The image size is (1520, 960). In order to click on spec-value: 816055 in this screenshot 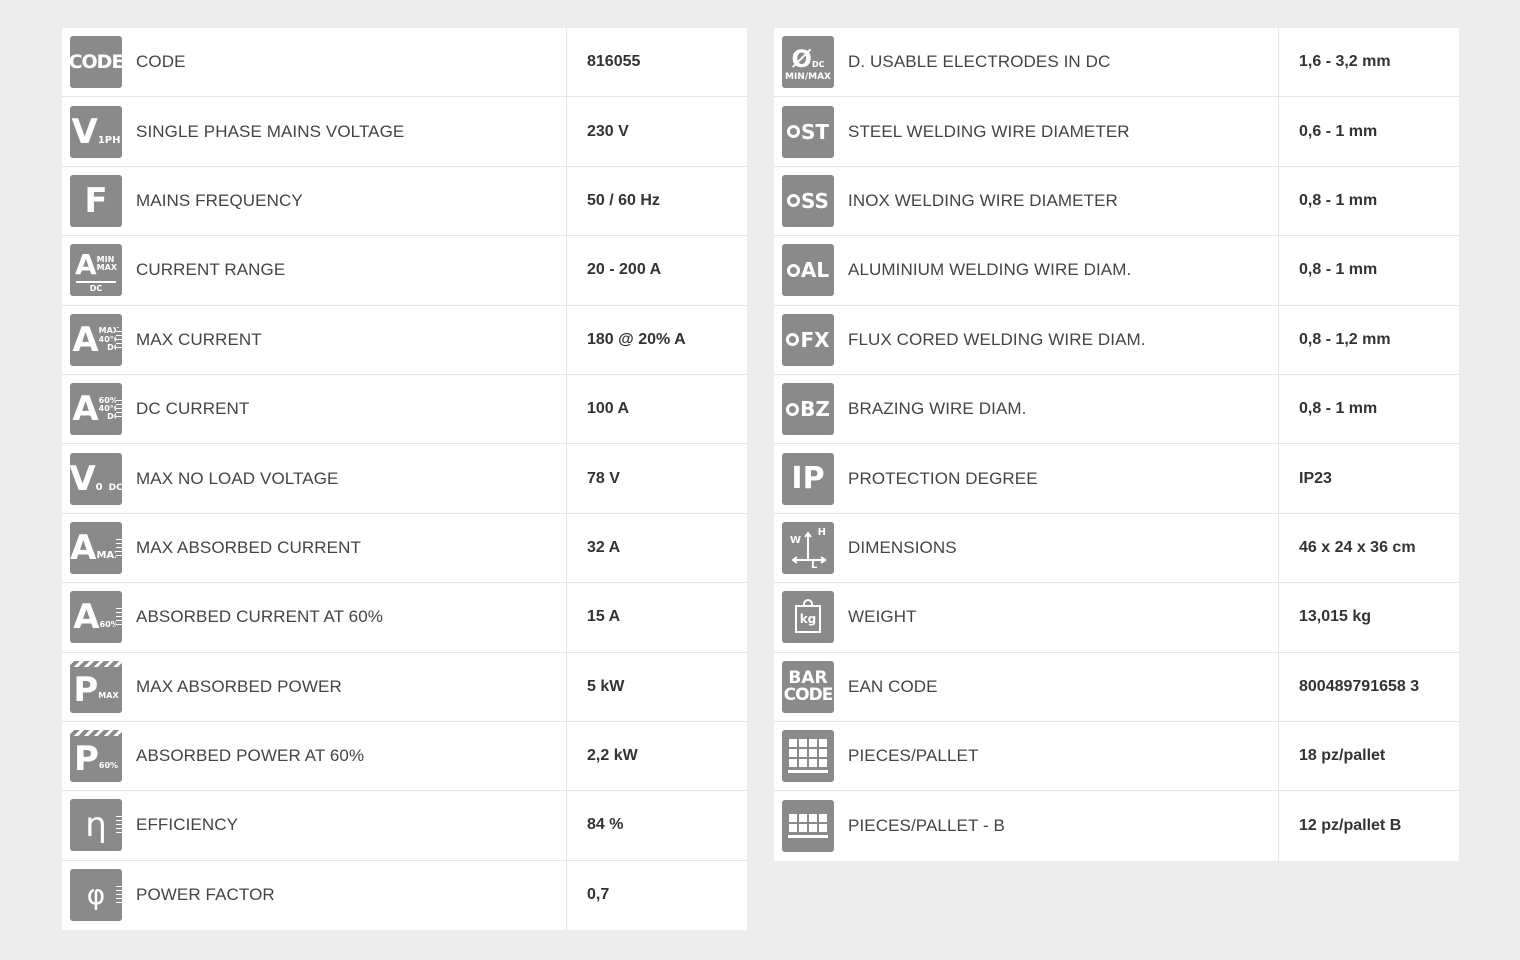, I will do `click(614, 62)`.